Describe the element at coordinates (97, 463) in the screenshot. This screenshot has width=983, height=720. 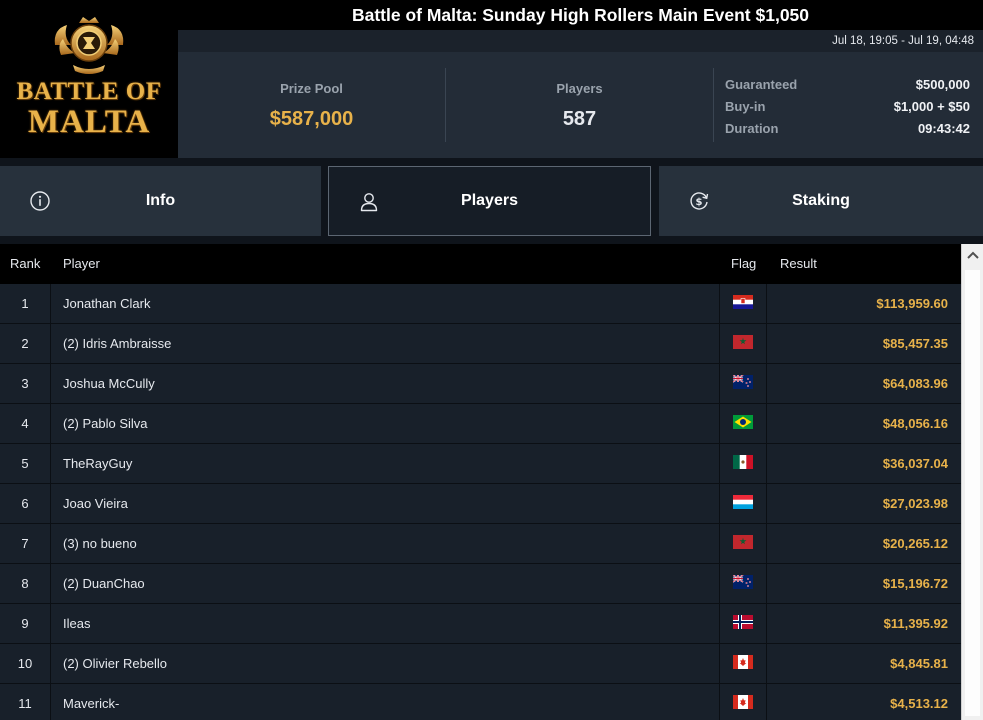
I see `player-name: TheRayGuy` at that location.